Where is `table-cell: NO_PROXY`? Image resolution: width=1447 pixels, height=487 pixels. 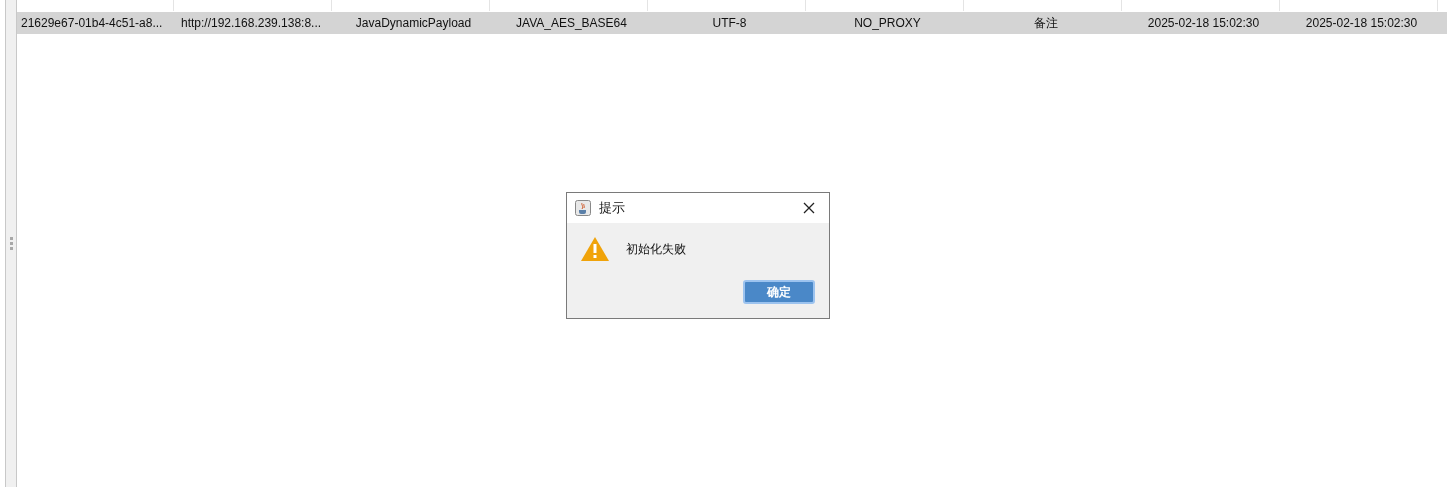
table-cell: NO_PROXY is located at coordinates (888, 23).